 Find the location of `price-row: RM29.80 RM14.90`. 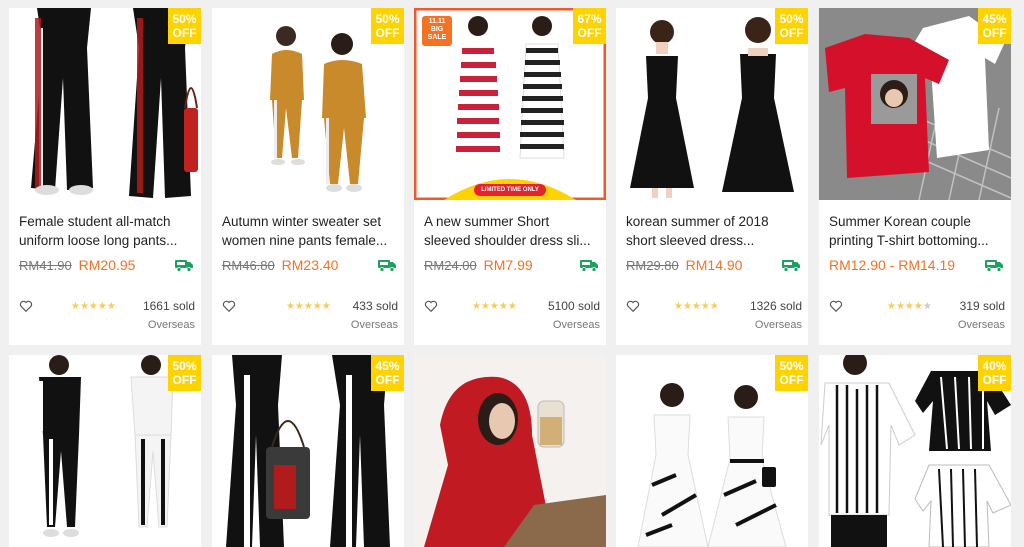

price-row: RM29.80 RM14.90 is located at coordinates (714, 266).